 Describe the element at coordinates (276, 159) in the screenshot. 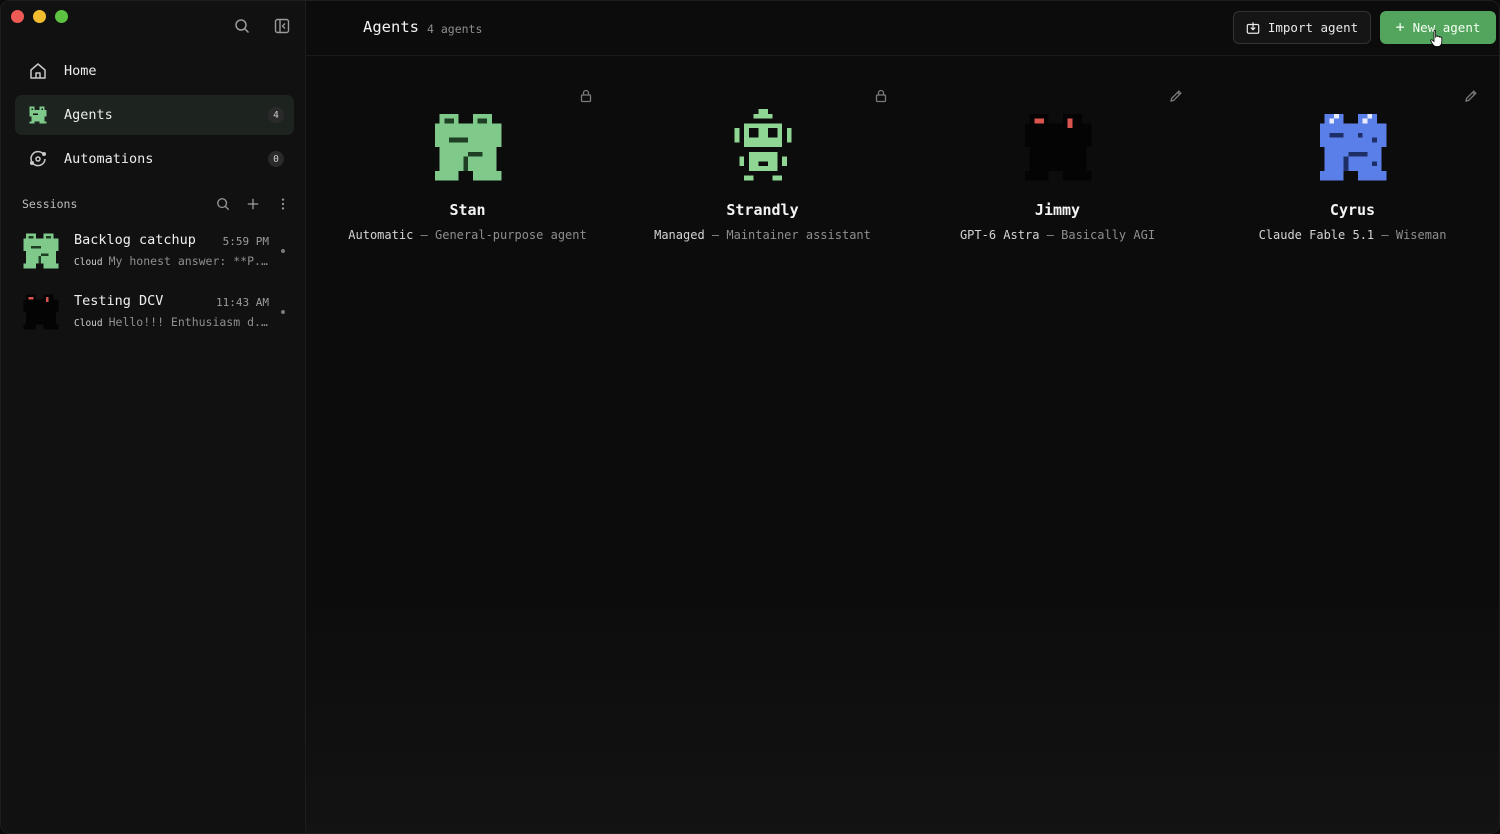

I see `automations-count-badge: 0` at that location.